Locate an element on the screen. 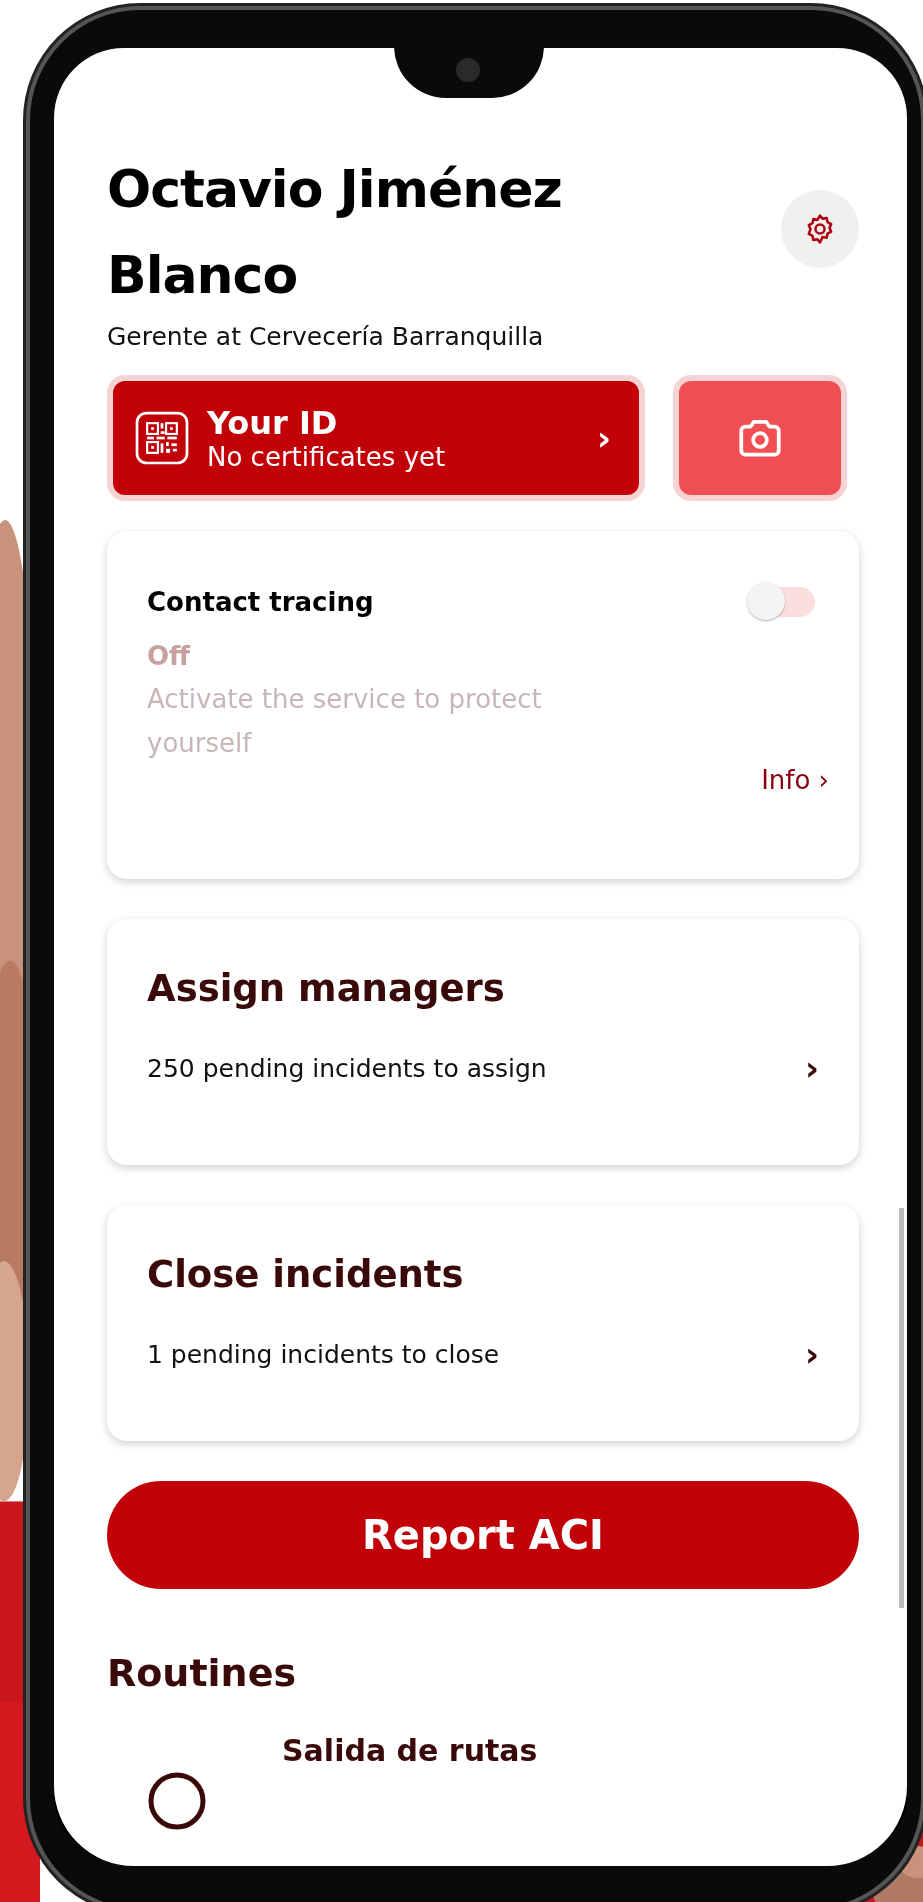 The image size is (923, 1902). user-role: Gerente at Cervecería Barranquilla is located at coordinates (326, 336).